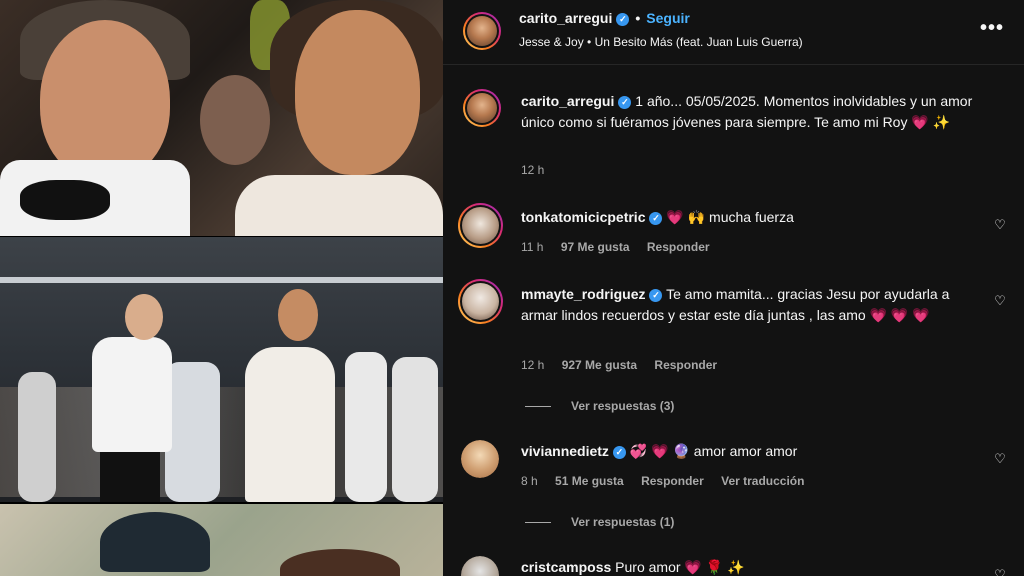 The width and height of the screenshot is (1024, 576). Describe the element at coordinates (745, 451) in the screenshot. I see `comment-text: amor amor amor` at that location.